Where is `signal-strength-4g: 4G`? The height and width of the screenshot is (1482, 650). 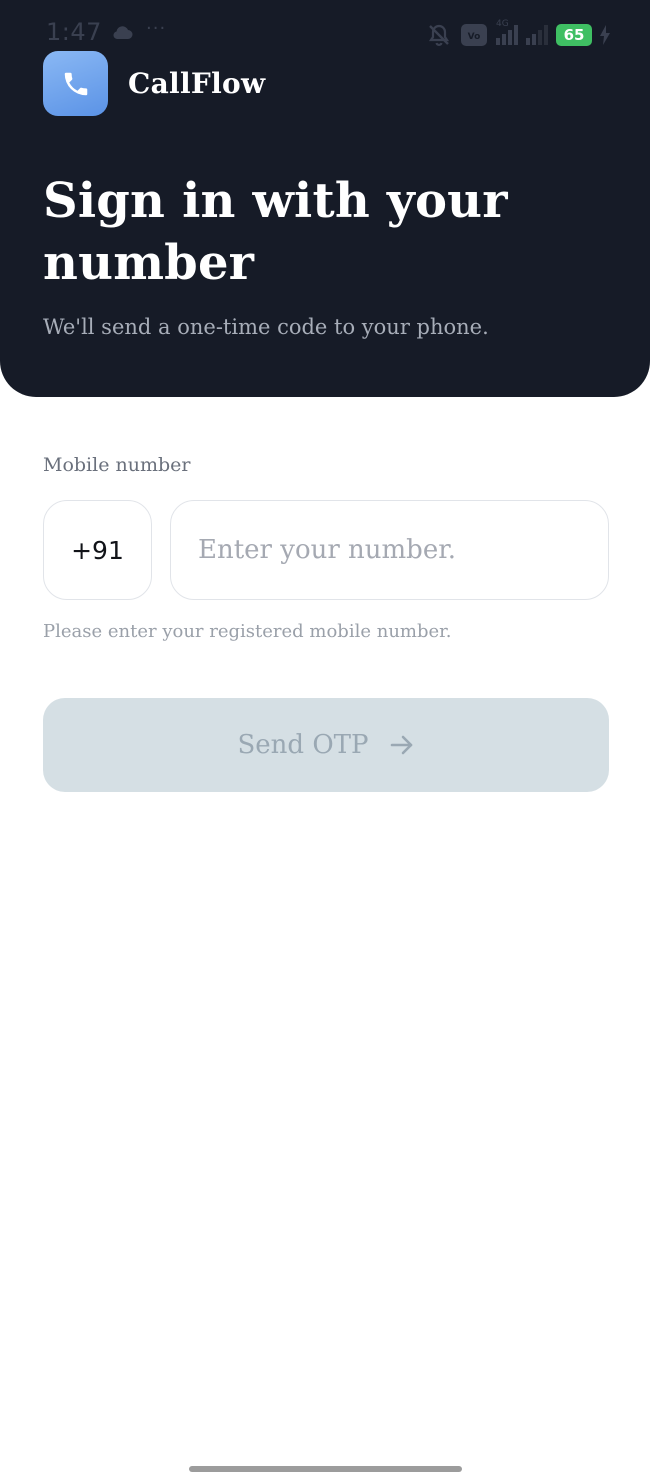
signal-strength-4g: 4G is located at coordinates (507, 32).